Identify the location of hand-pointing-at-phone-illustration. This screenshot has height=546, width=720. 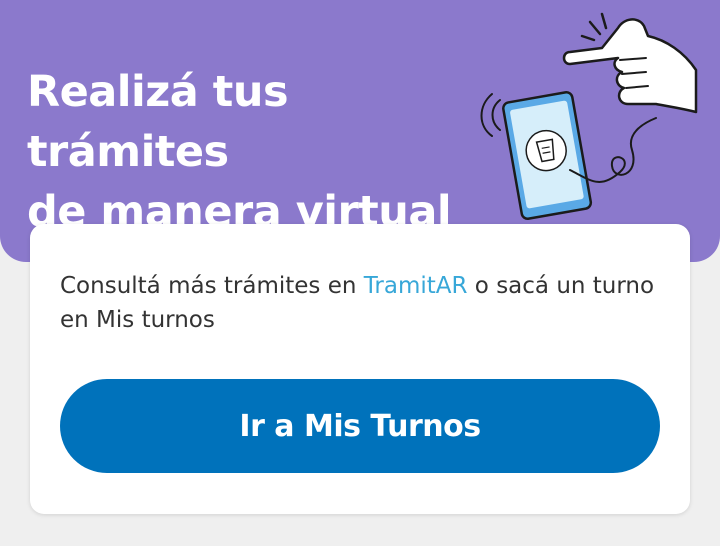
(589, 116).